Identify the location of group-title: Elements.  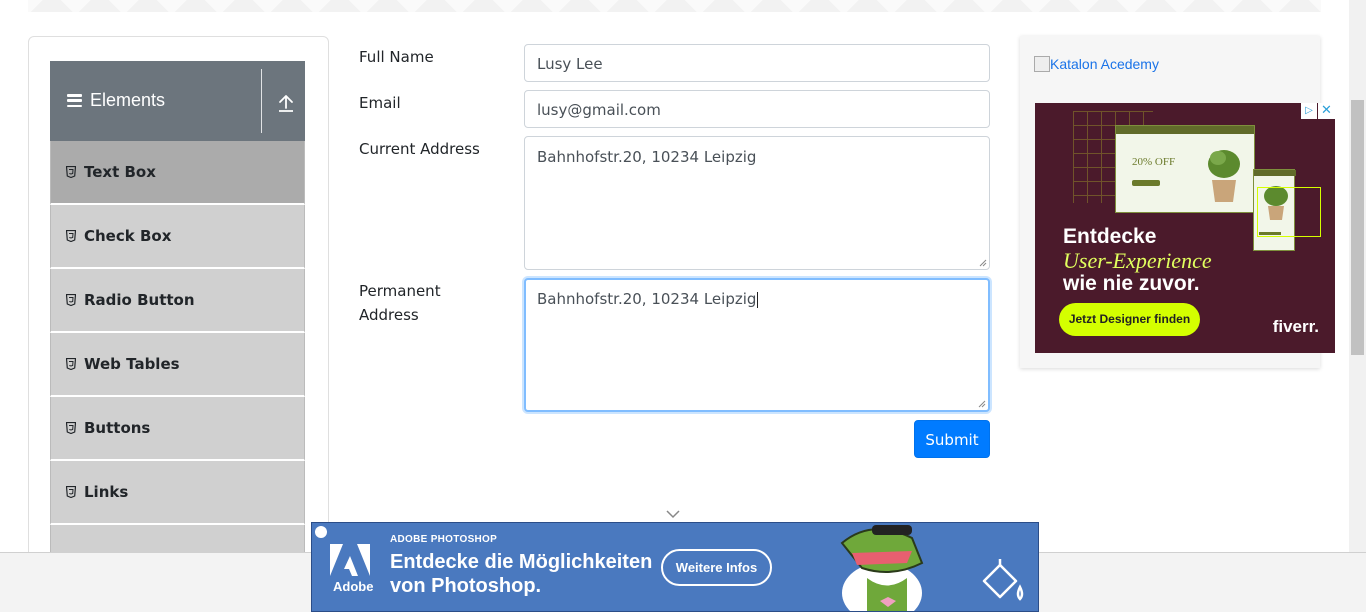
(116, 100).